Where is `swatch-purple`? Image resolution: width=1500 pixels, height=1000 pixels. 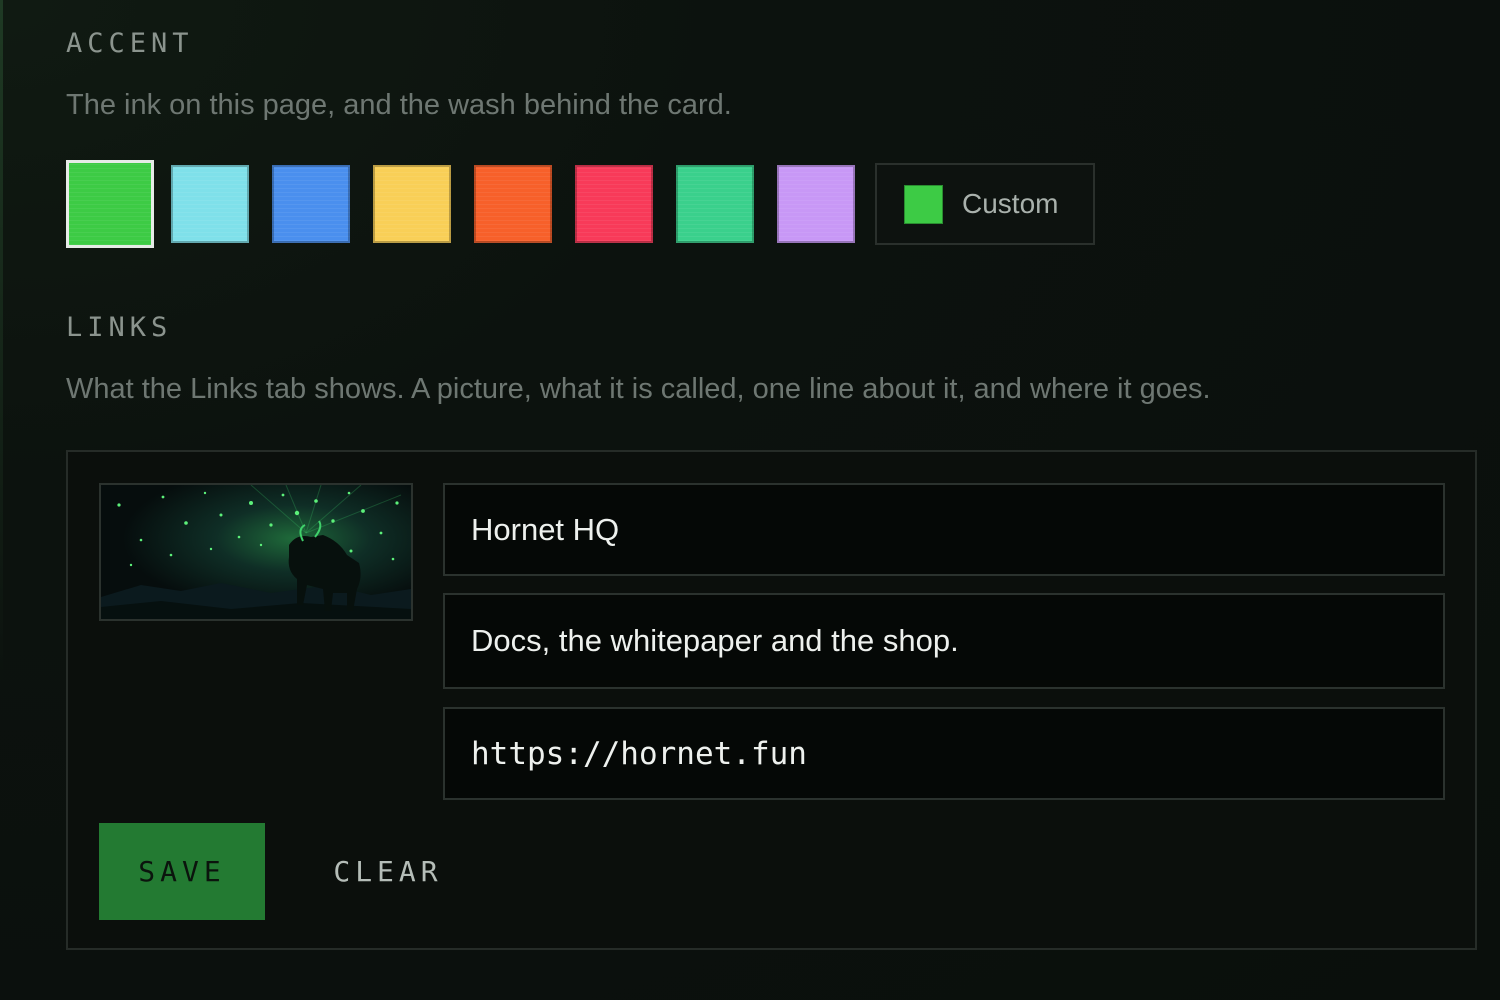 swatch-purple is located at coordinates (816, 204).